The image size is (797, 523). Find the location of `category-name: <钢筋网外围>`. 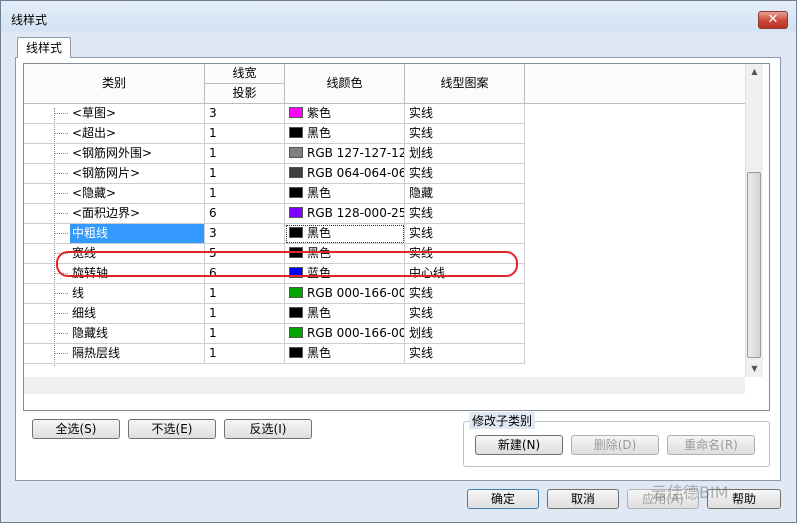

category-name: <钢筋网外围> is located at coordinates (112, 153).